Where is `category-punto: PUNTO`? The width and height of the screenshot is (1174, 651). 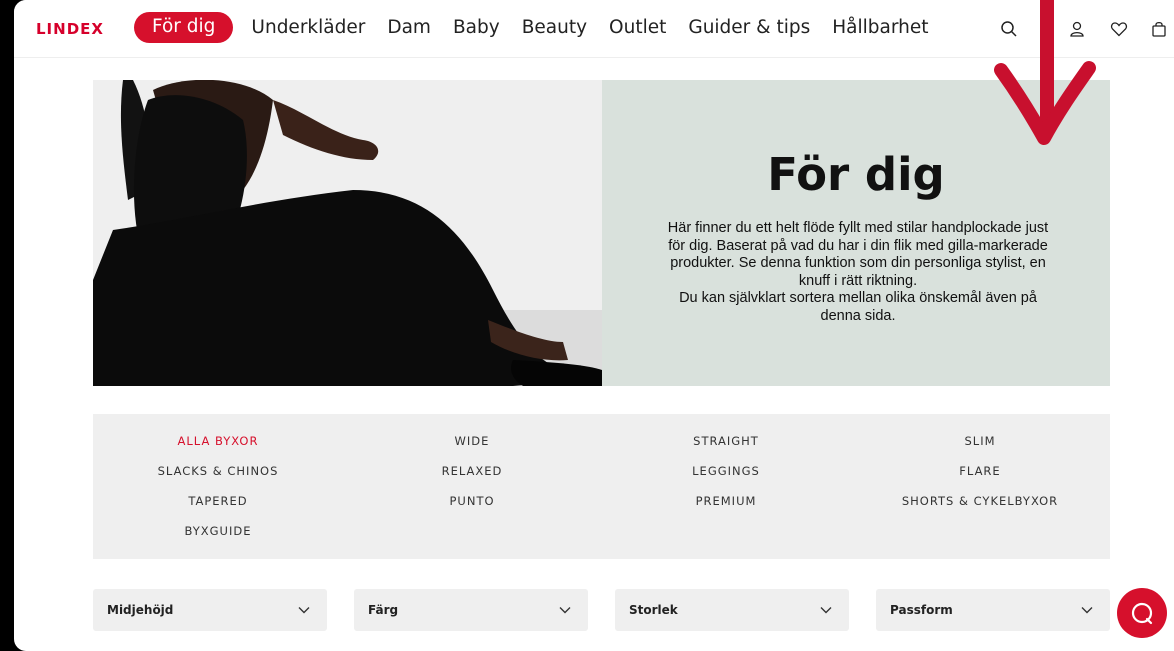 category-punto: PUNTO is located at coordinates (472, 501).